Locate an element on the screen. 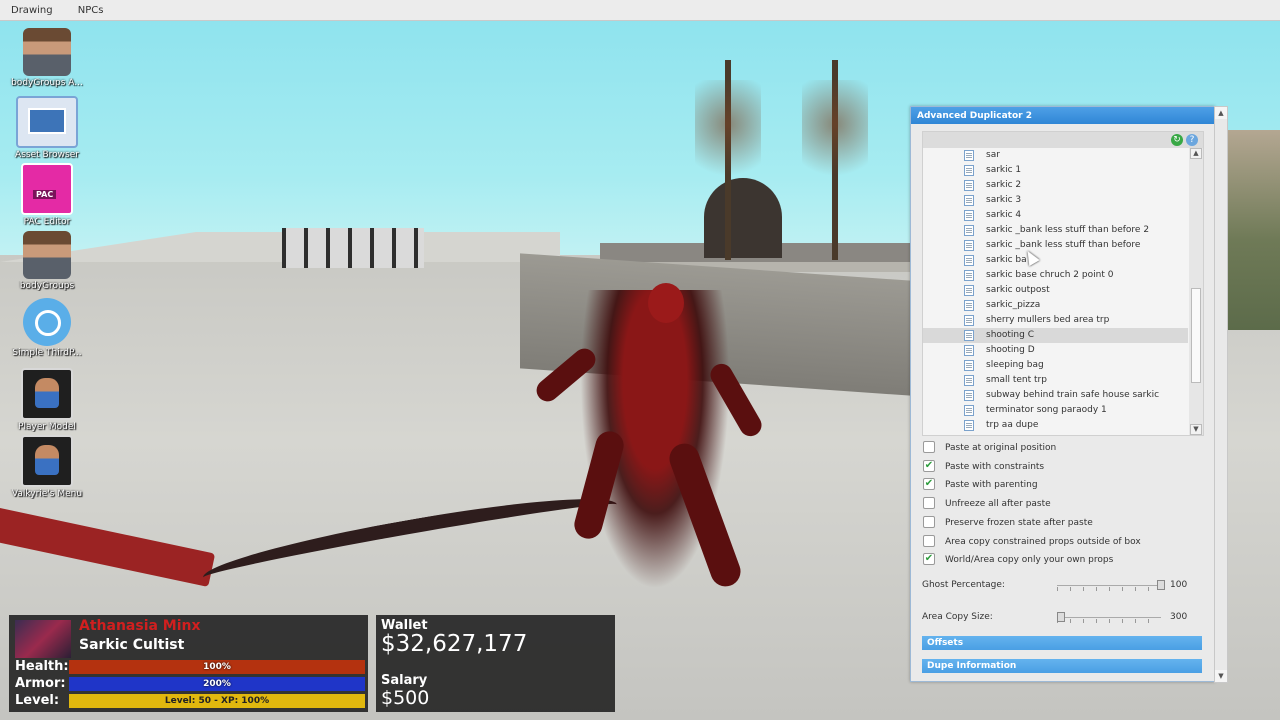  dupe-file-name: sarkic 3 is located at coordinates (1004, 200).